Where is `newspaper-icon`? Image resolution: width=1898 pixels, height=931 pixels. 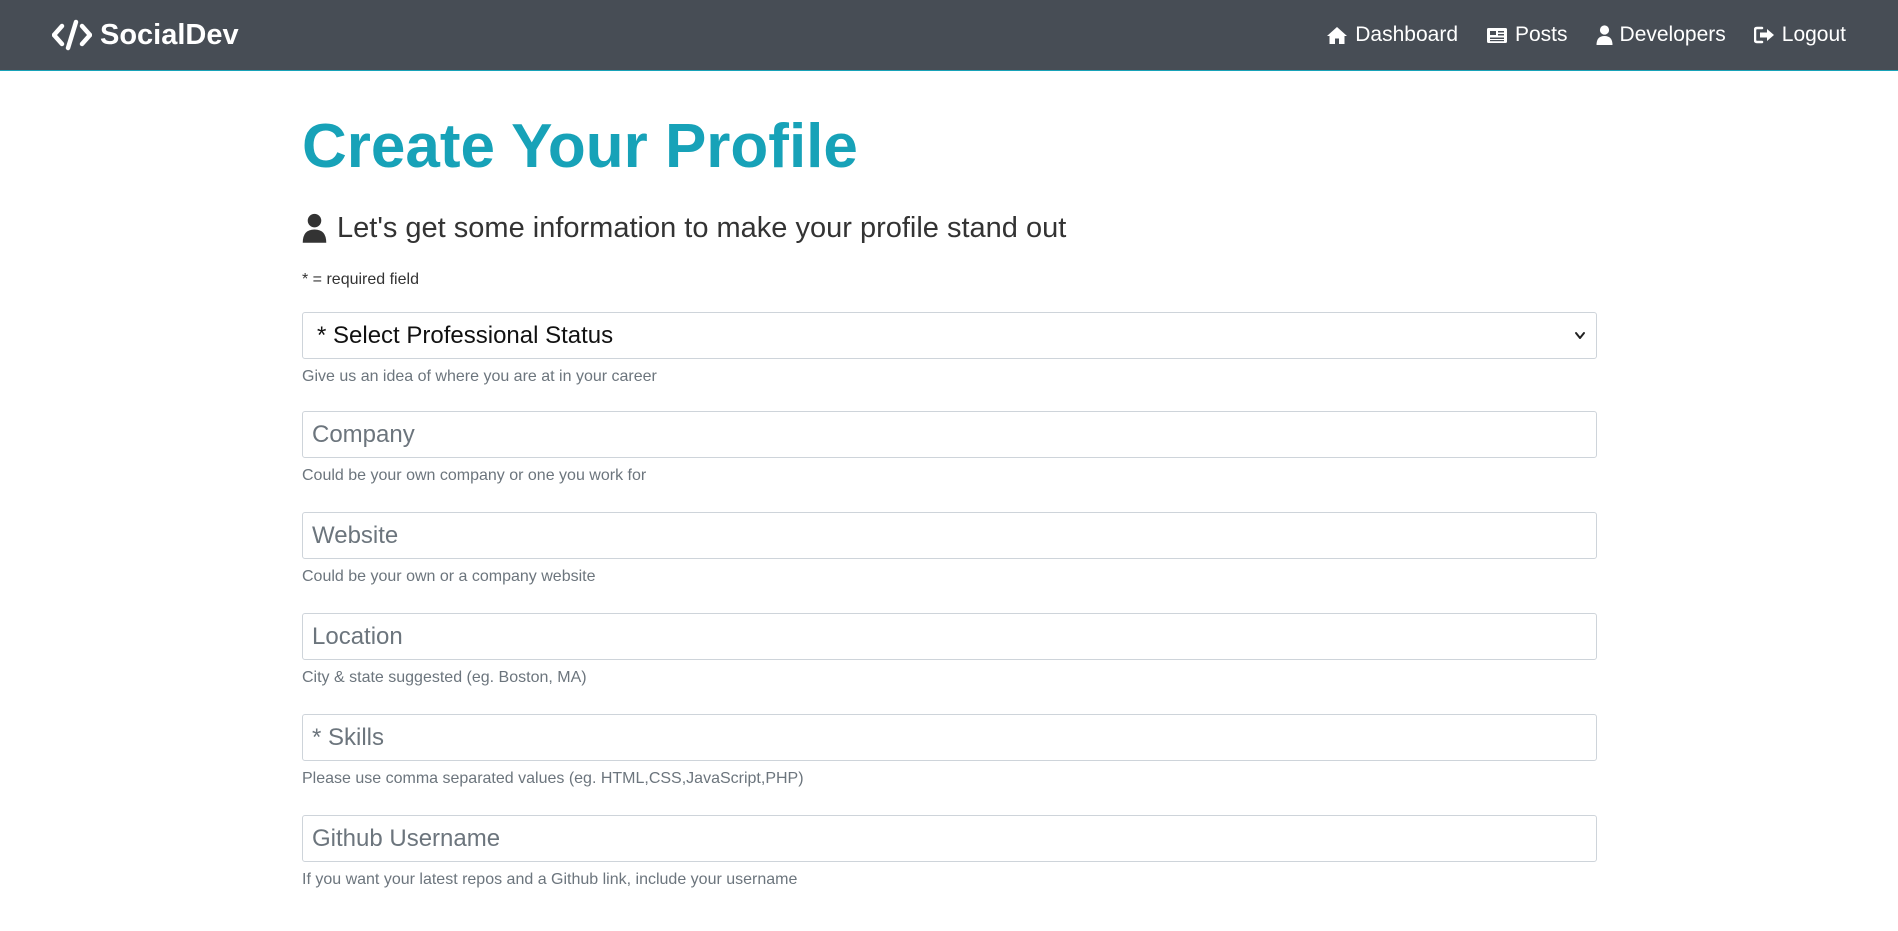 newspaper-icon is located at coordinates (1497, 35).